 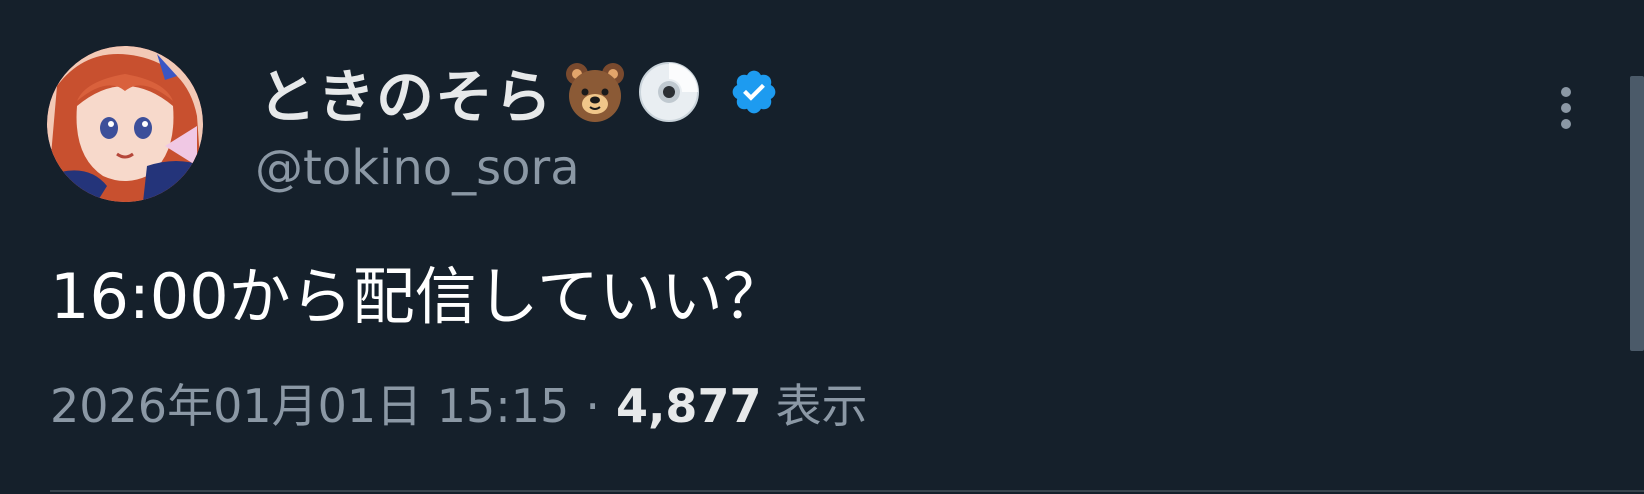 What do you see at coordinates (406, 97) in the screenshot?
I see `display-name: ときのそら` at bounding box center [406, 97].